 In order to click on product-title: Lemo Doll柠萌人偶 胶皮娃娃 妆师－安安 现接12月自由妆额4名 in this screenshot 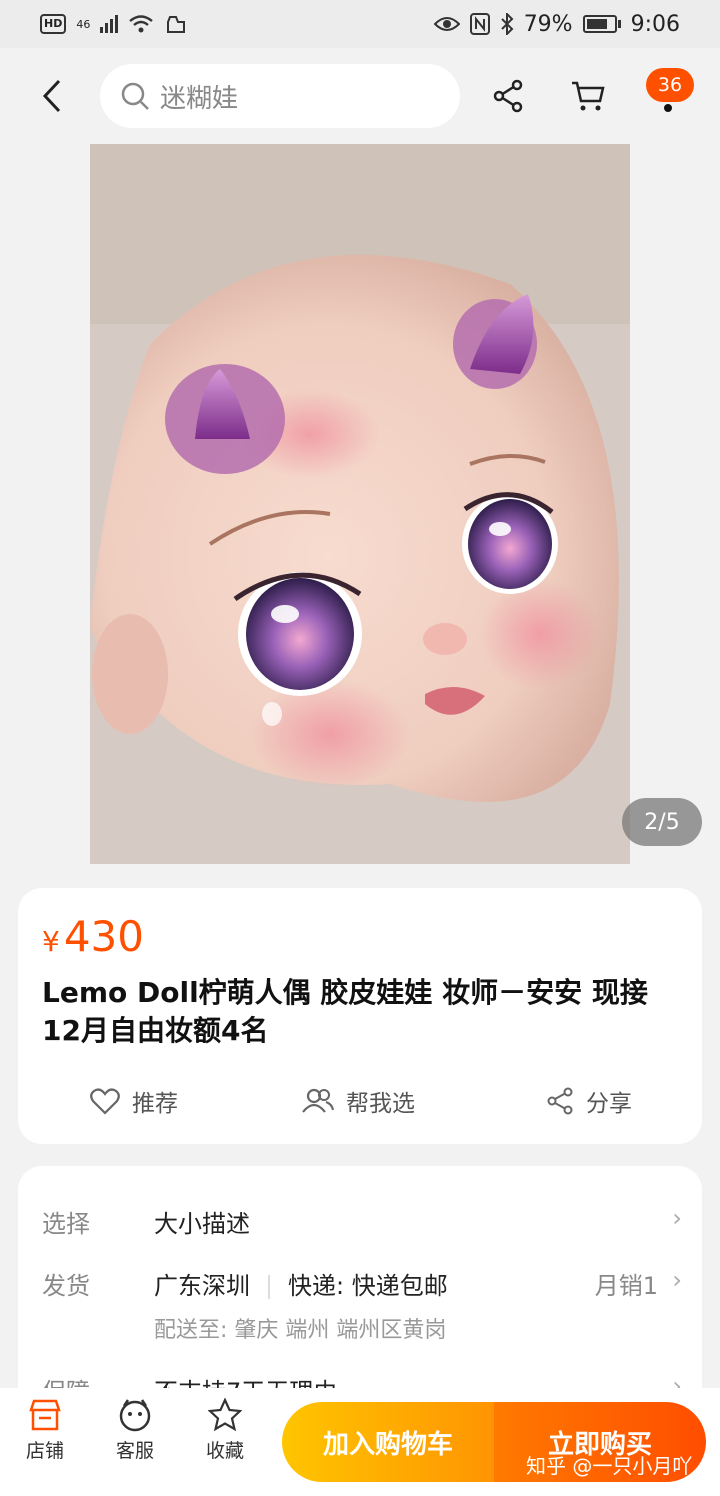, I will do `click(345, 1011)`.